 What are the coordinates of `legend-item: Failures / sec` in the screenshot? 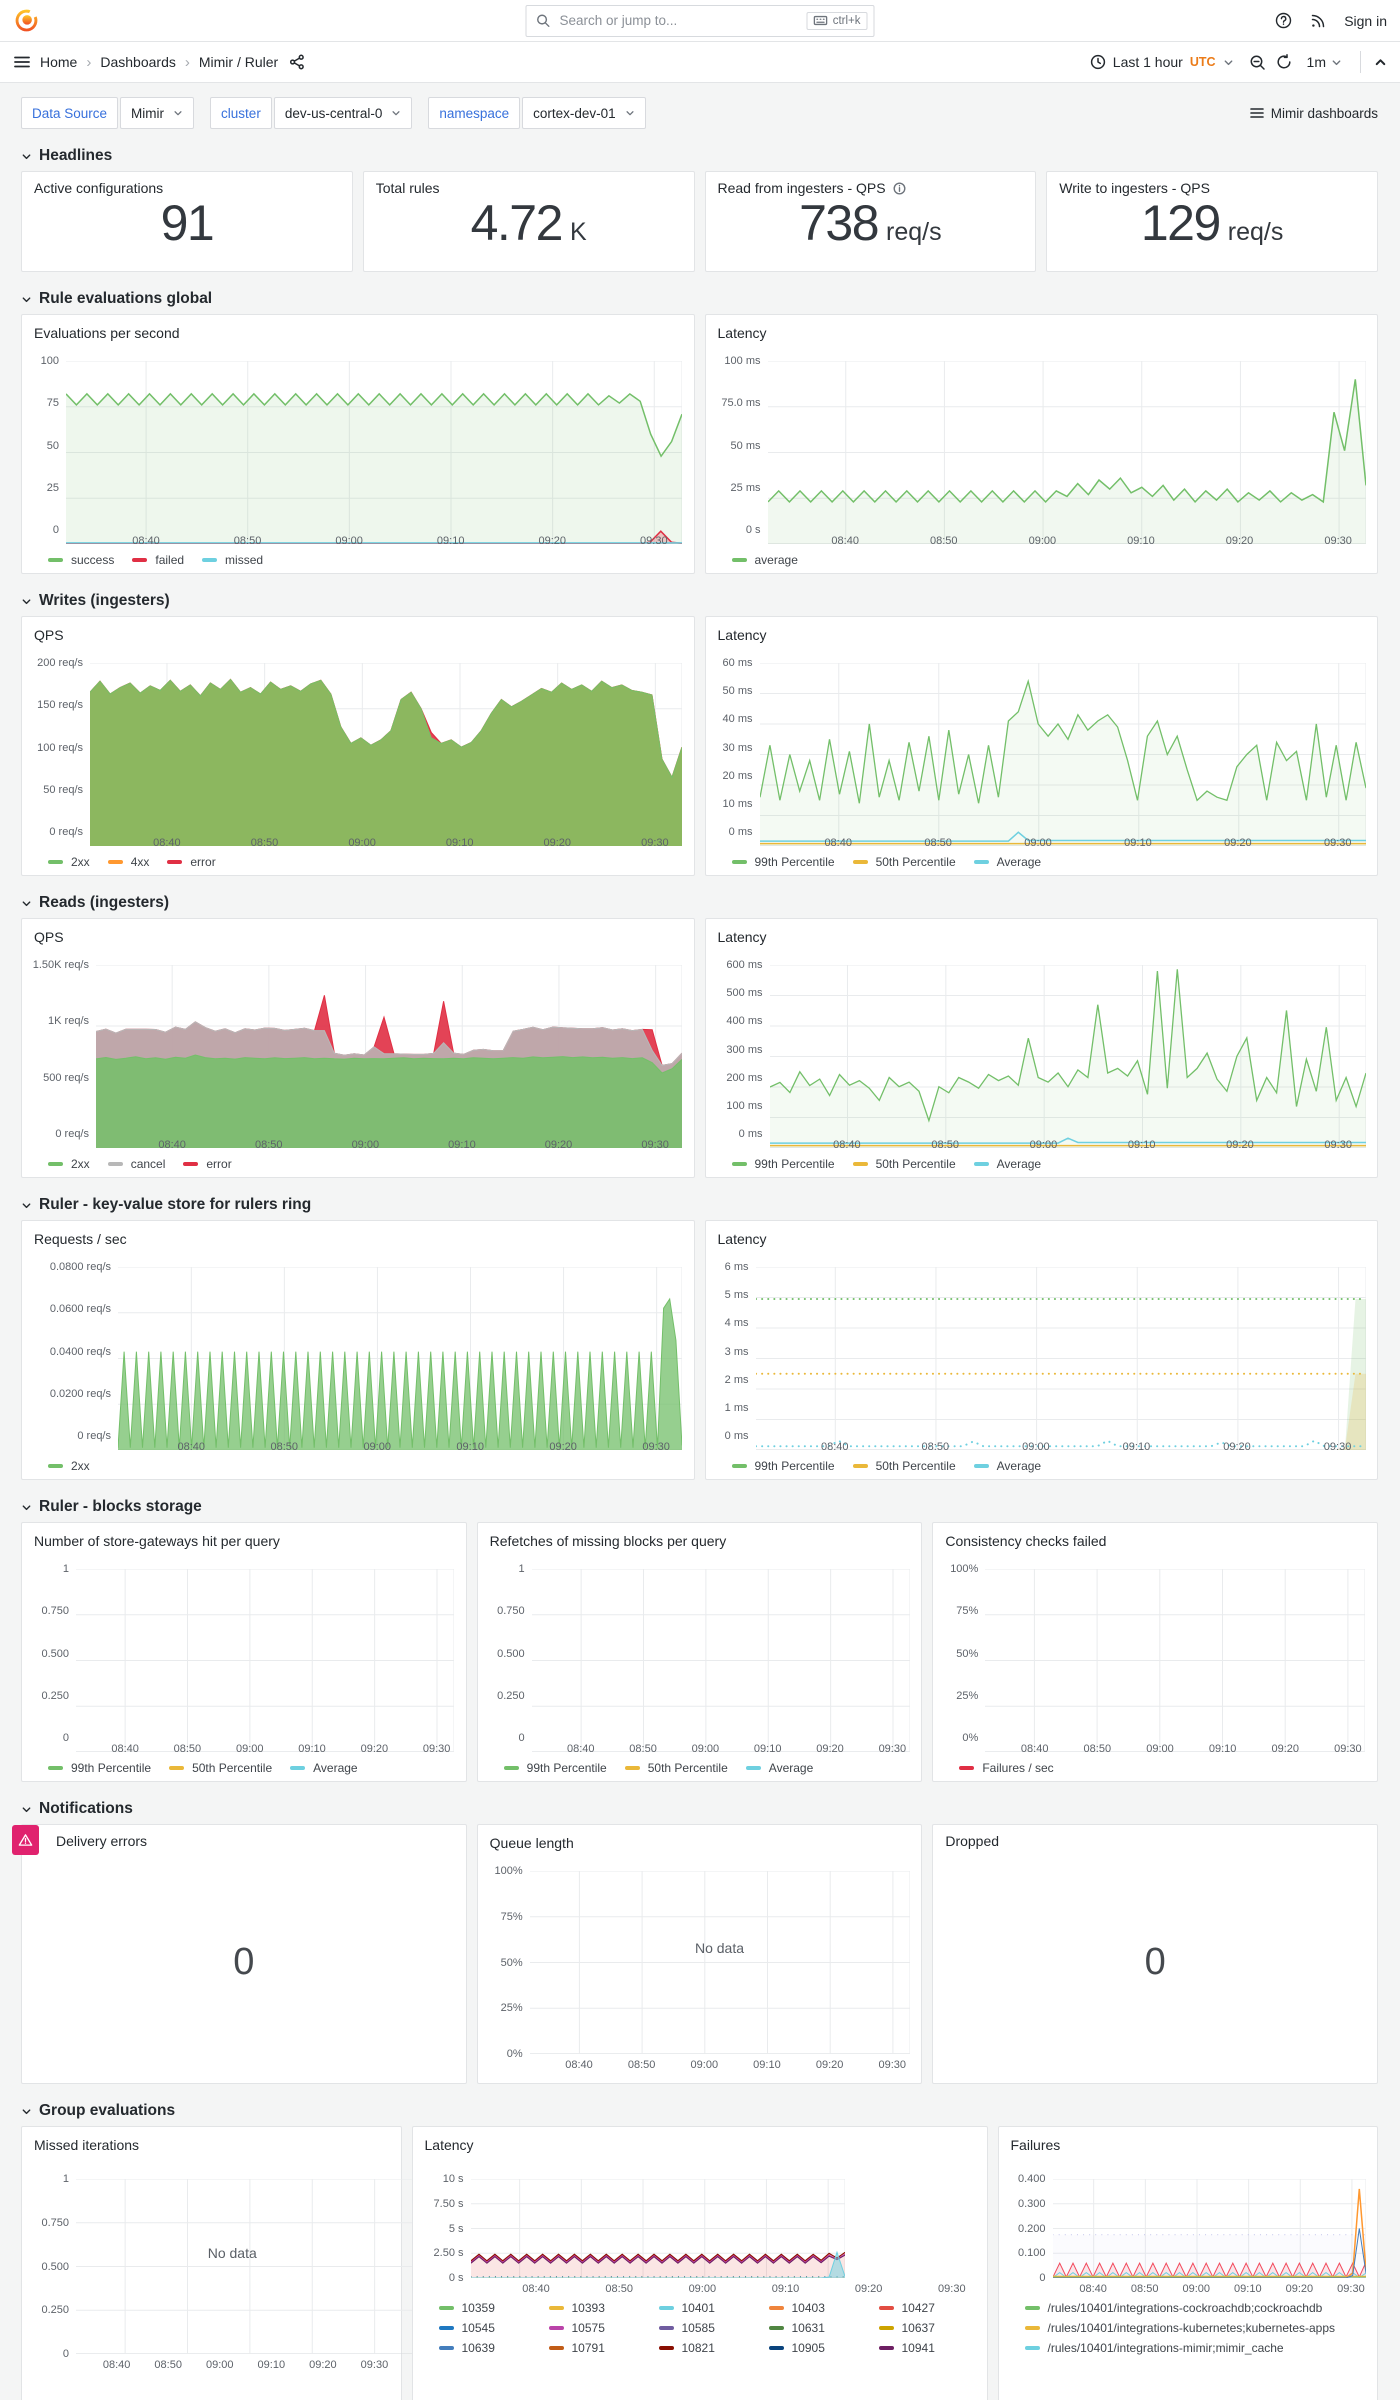 It's located at (1006, 1768).